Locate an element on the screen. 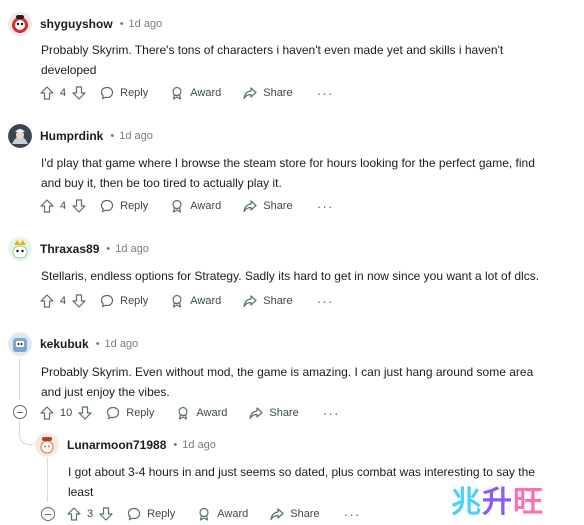  thread-connector is located at coordinates (26, 432).